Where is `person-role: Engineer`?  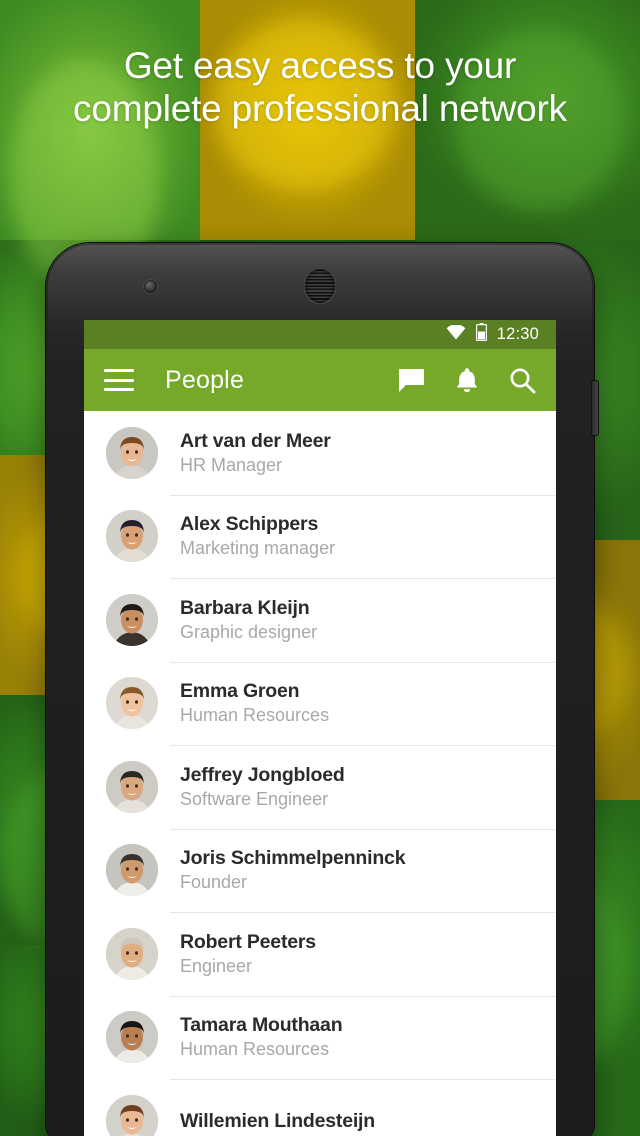 person-role: Engineer is located at coordinates (216, 965).